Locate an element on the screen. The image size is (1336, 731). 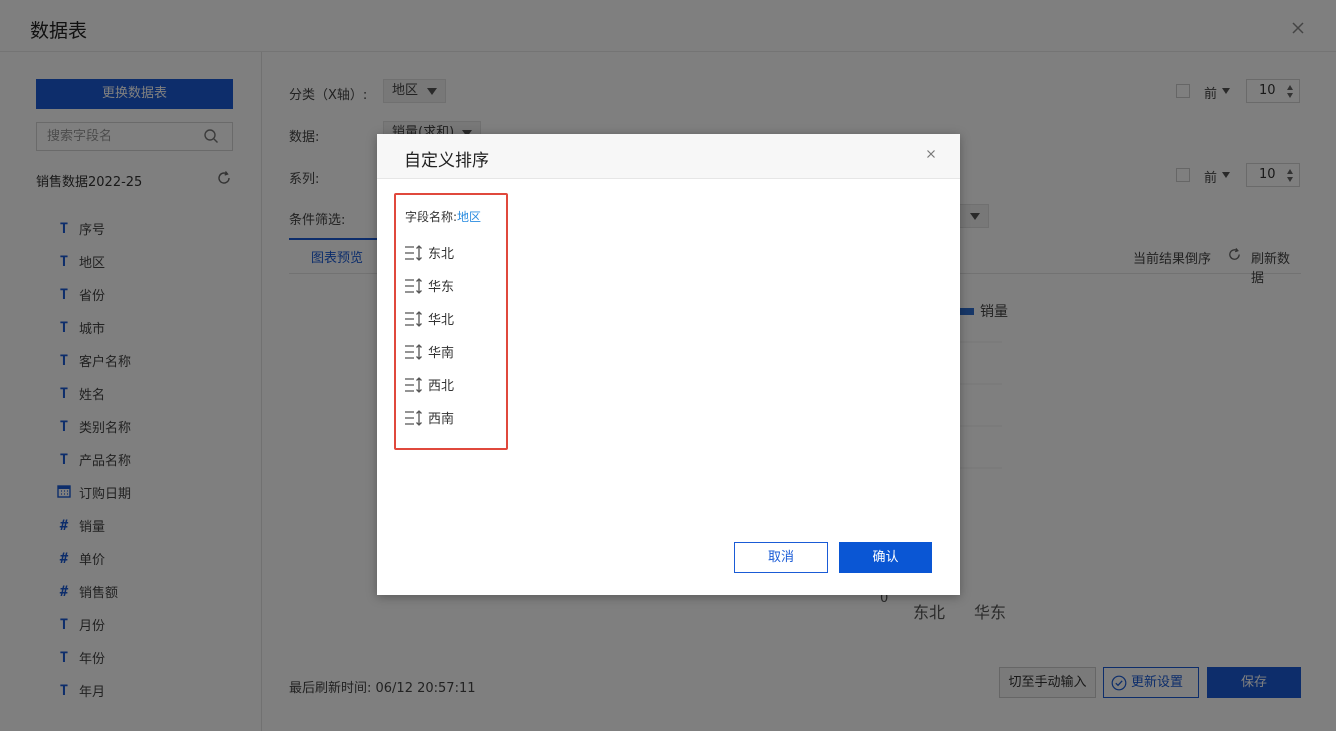
sort-item: 西北 is located at coordinates (429, 384).